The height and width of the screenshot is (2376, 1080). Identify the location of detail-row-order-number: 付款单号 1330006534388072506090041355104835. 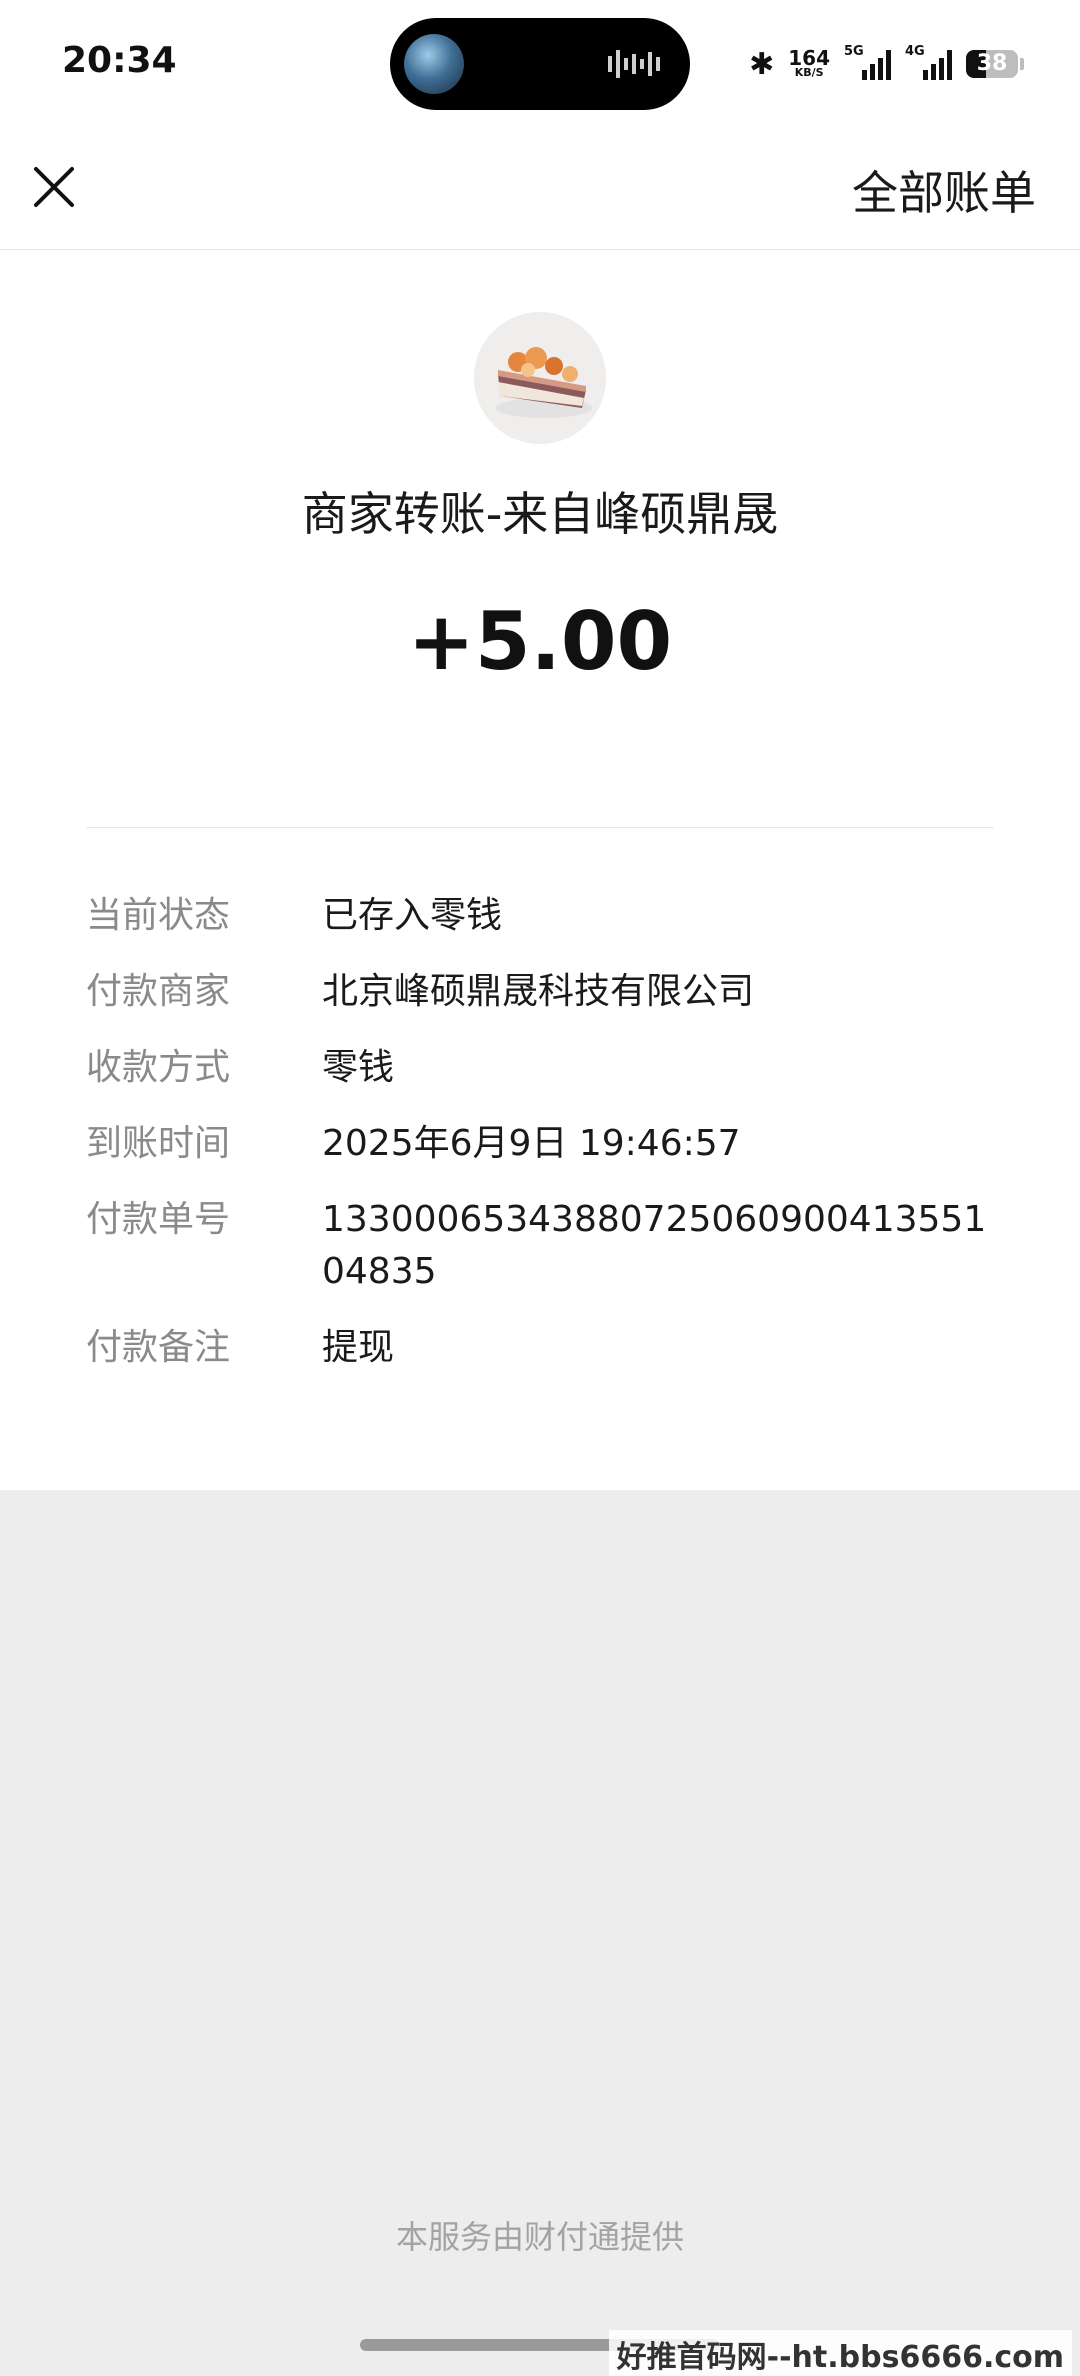
(546, 1246).